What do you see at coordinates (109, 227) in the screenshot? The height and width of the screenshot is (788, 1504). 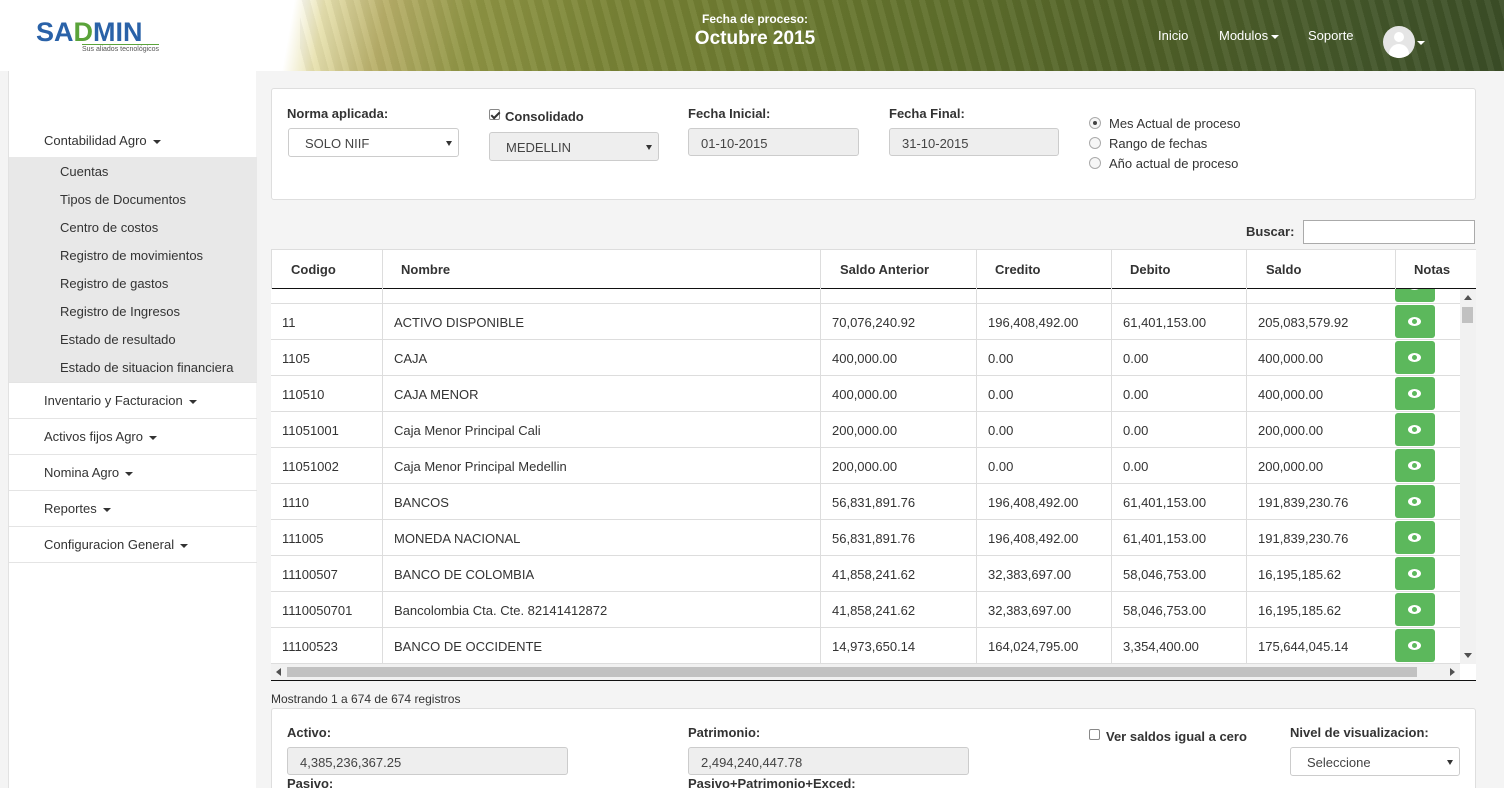 I see `sidebar-item-centro-costos: Centro de costos` at bounding box center [109, 227].